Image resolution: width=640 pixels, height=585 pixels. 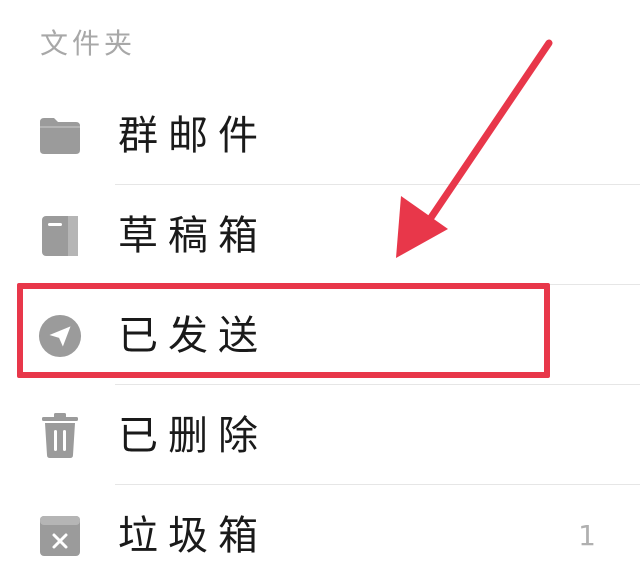 What do you see at coordinates (60, 435) in the screenshot?
I see `trash-icon` at bounding box center [60, 435].